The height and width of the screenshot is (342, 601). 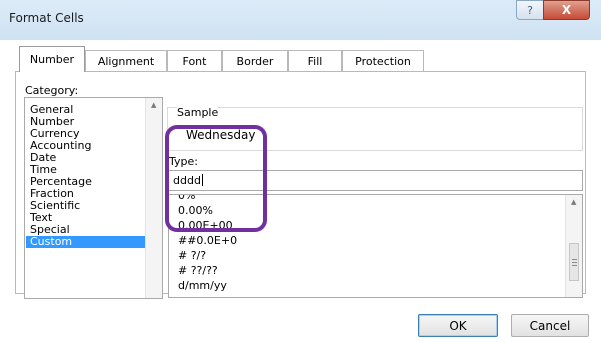 I want to click on tab-protection: Protection, so click(x=383, y=60).